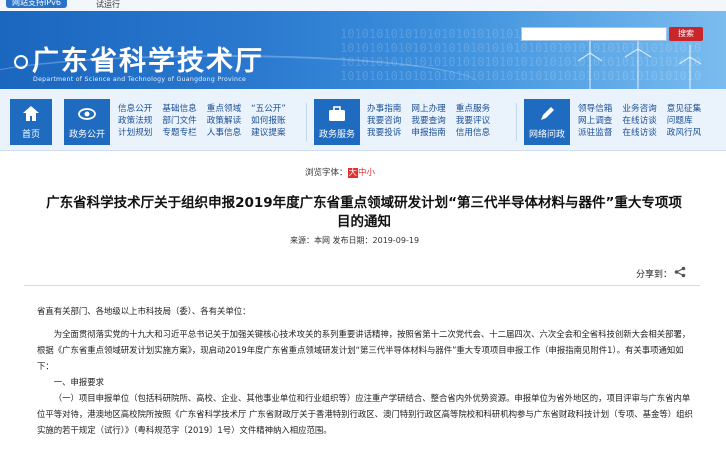 The image size is (726, 450). What do you see at coordinates (595, 109) in the screenshot?
I see `nav-link: 领导信箱` at bounding box center [595, 109].